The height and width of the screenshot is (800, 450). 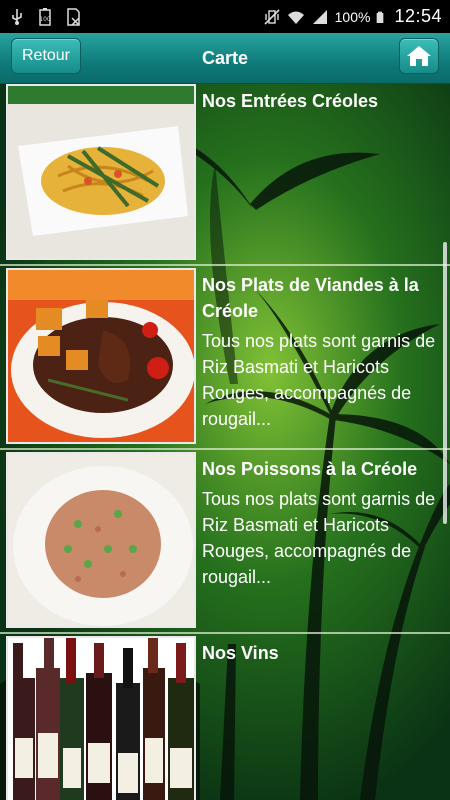 I want to click on battery-icon, so click(x=380, y=17).